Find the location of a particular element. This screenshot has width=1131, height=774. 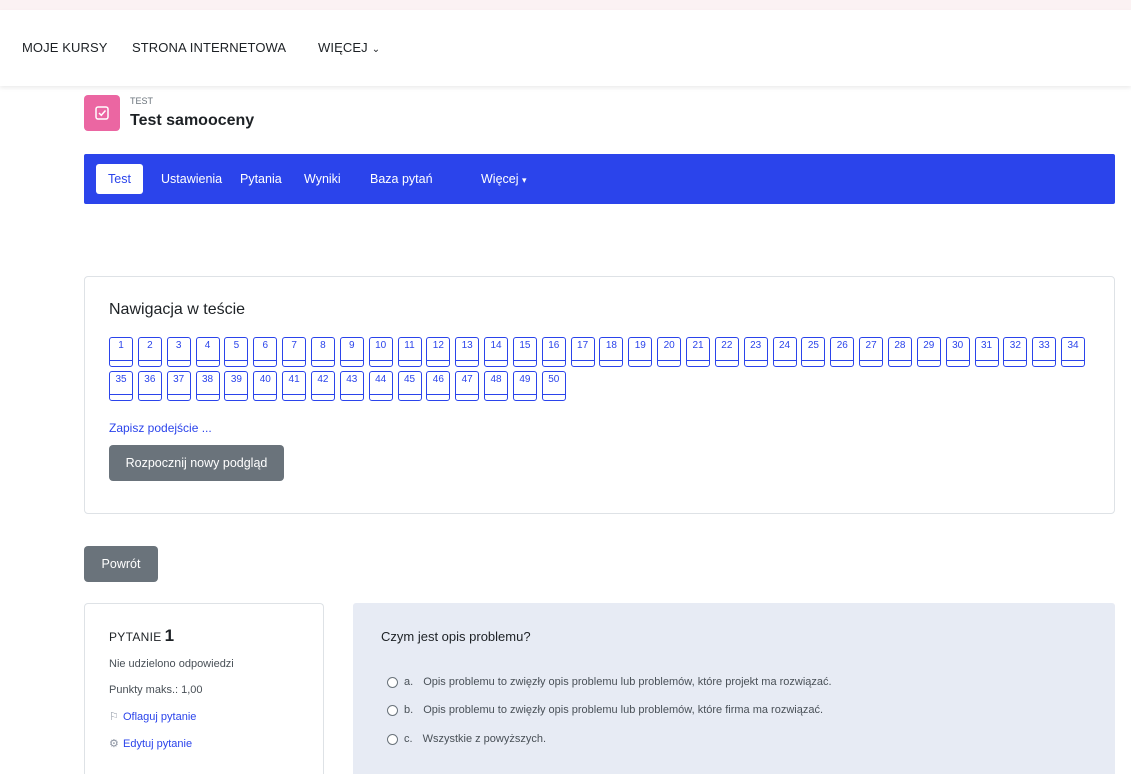

question-nav-button: 15 is located at coordinates (524, 352).